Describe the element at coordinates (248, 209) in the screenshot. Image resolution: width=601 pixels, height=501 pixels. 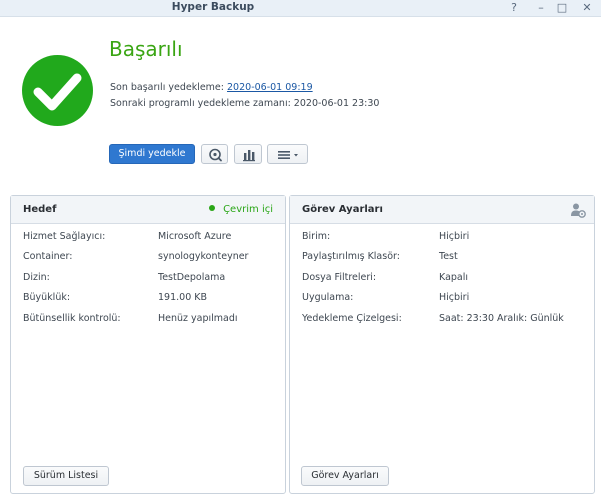
I see `online-status-label: Çevrim içi` at that location.